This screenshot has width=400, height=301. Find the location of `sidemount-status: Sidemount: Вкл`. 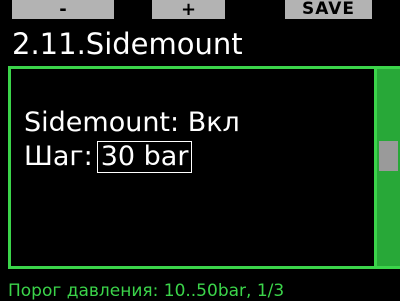

sidemount-status: Sidemount: Вкл is located at coordinates (132, 122).